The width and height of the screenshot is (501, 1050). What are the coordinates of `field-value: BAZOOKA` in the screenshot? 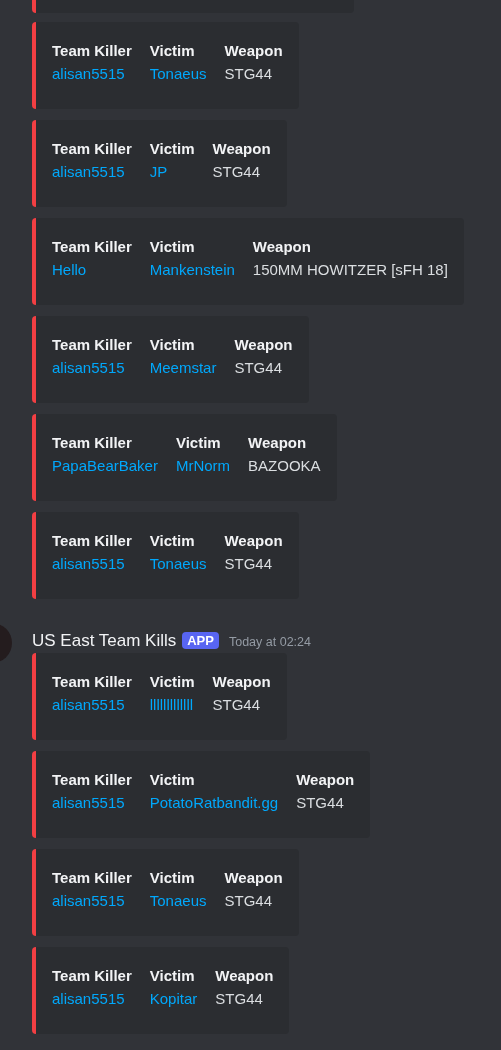 It's located at (284, 465).